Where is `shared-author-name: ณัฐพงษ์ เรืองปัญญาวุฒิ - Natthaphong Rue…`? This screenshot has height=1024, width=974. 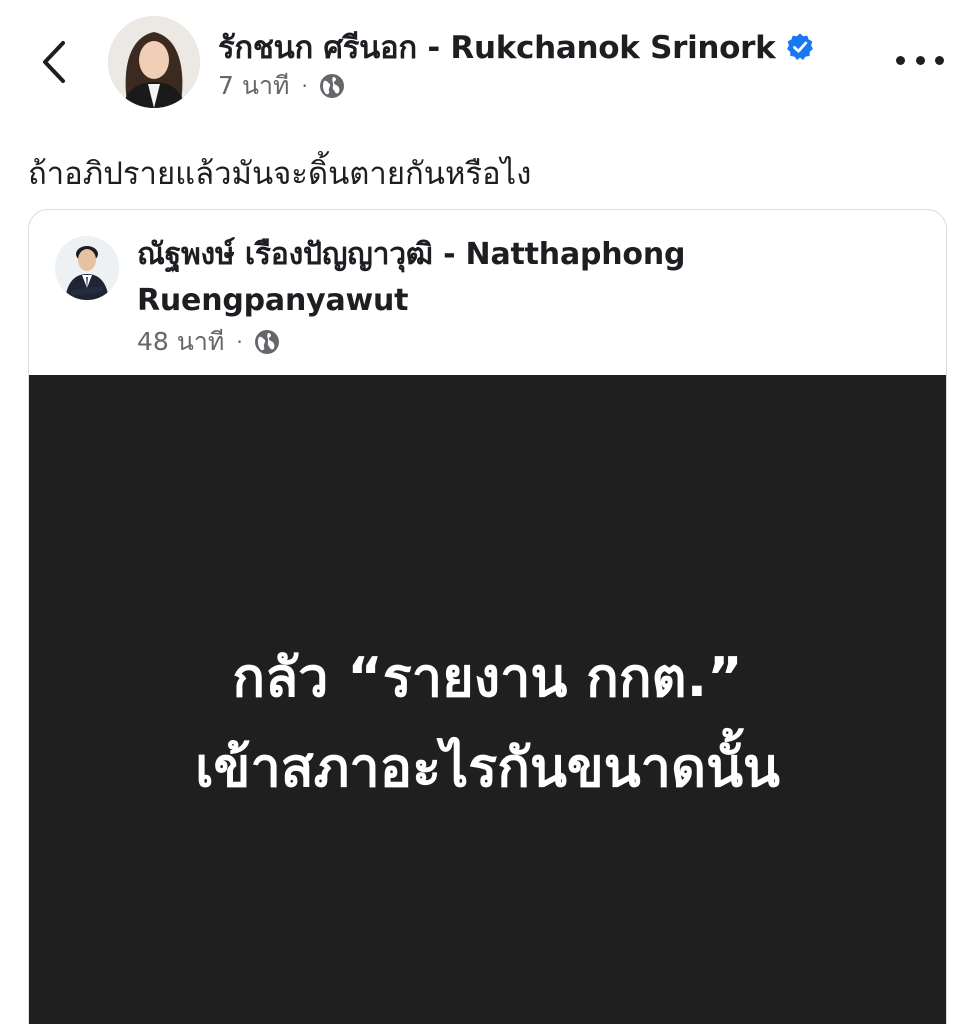
shared-author-name: ณัฐพงษ์ เรืองปัญญาวุฒิ - Natthaphong Rue… is located at coordinates (447, 278).